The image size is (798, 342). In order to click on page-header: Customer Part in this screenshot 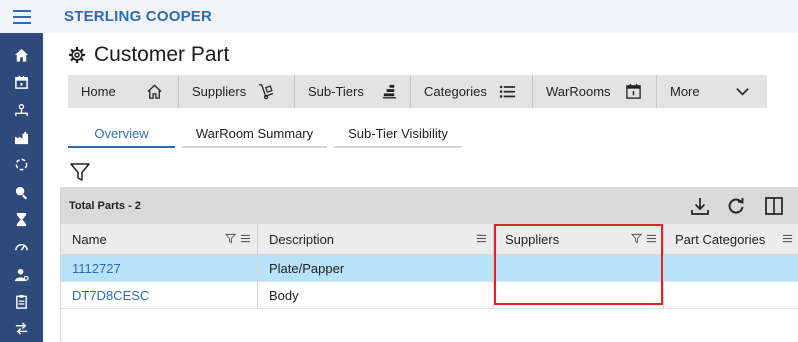, I will do `click(148, 55)`.